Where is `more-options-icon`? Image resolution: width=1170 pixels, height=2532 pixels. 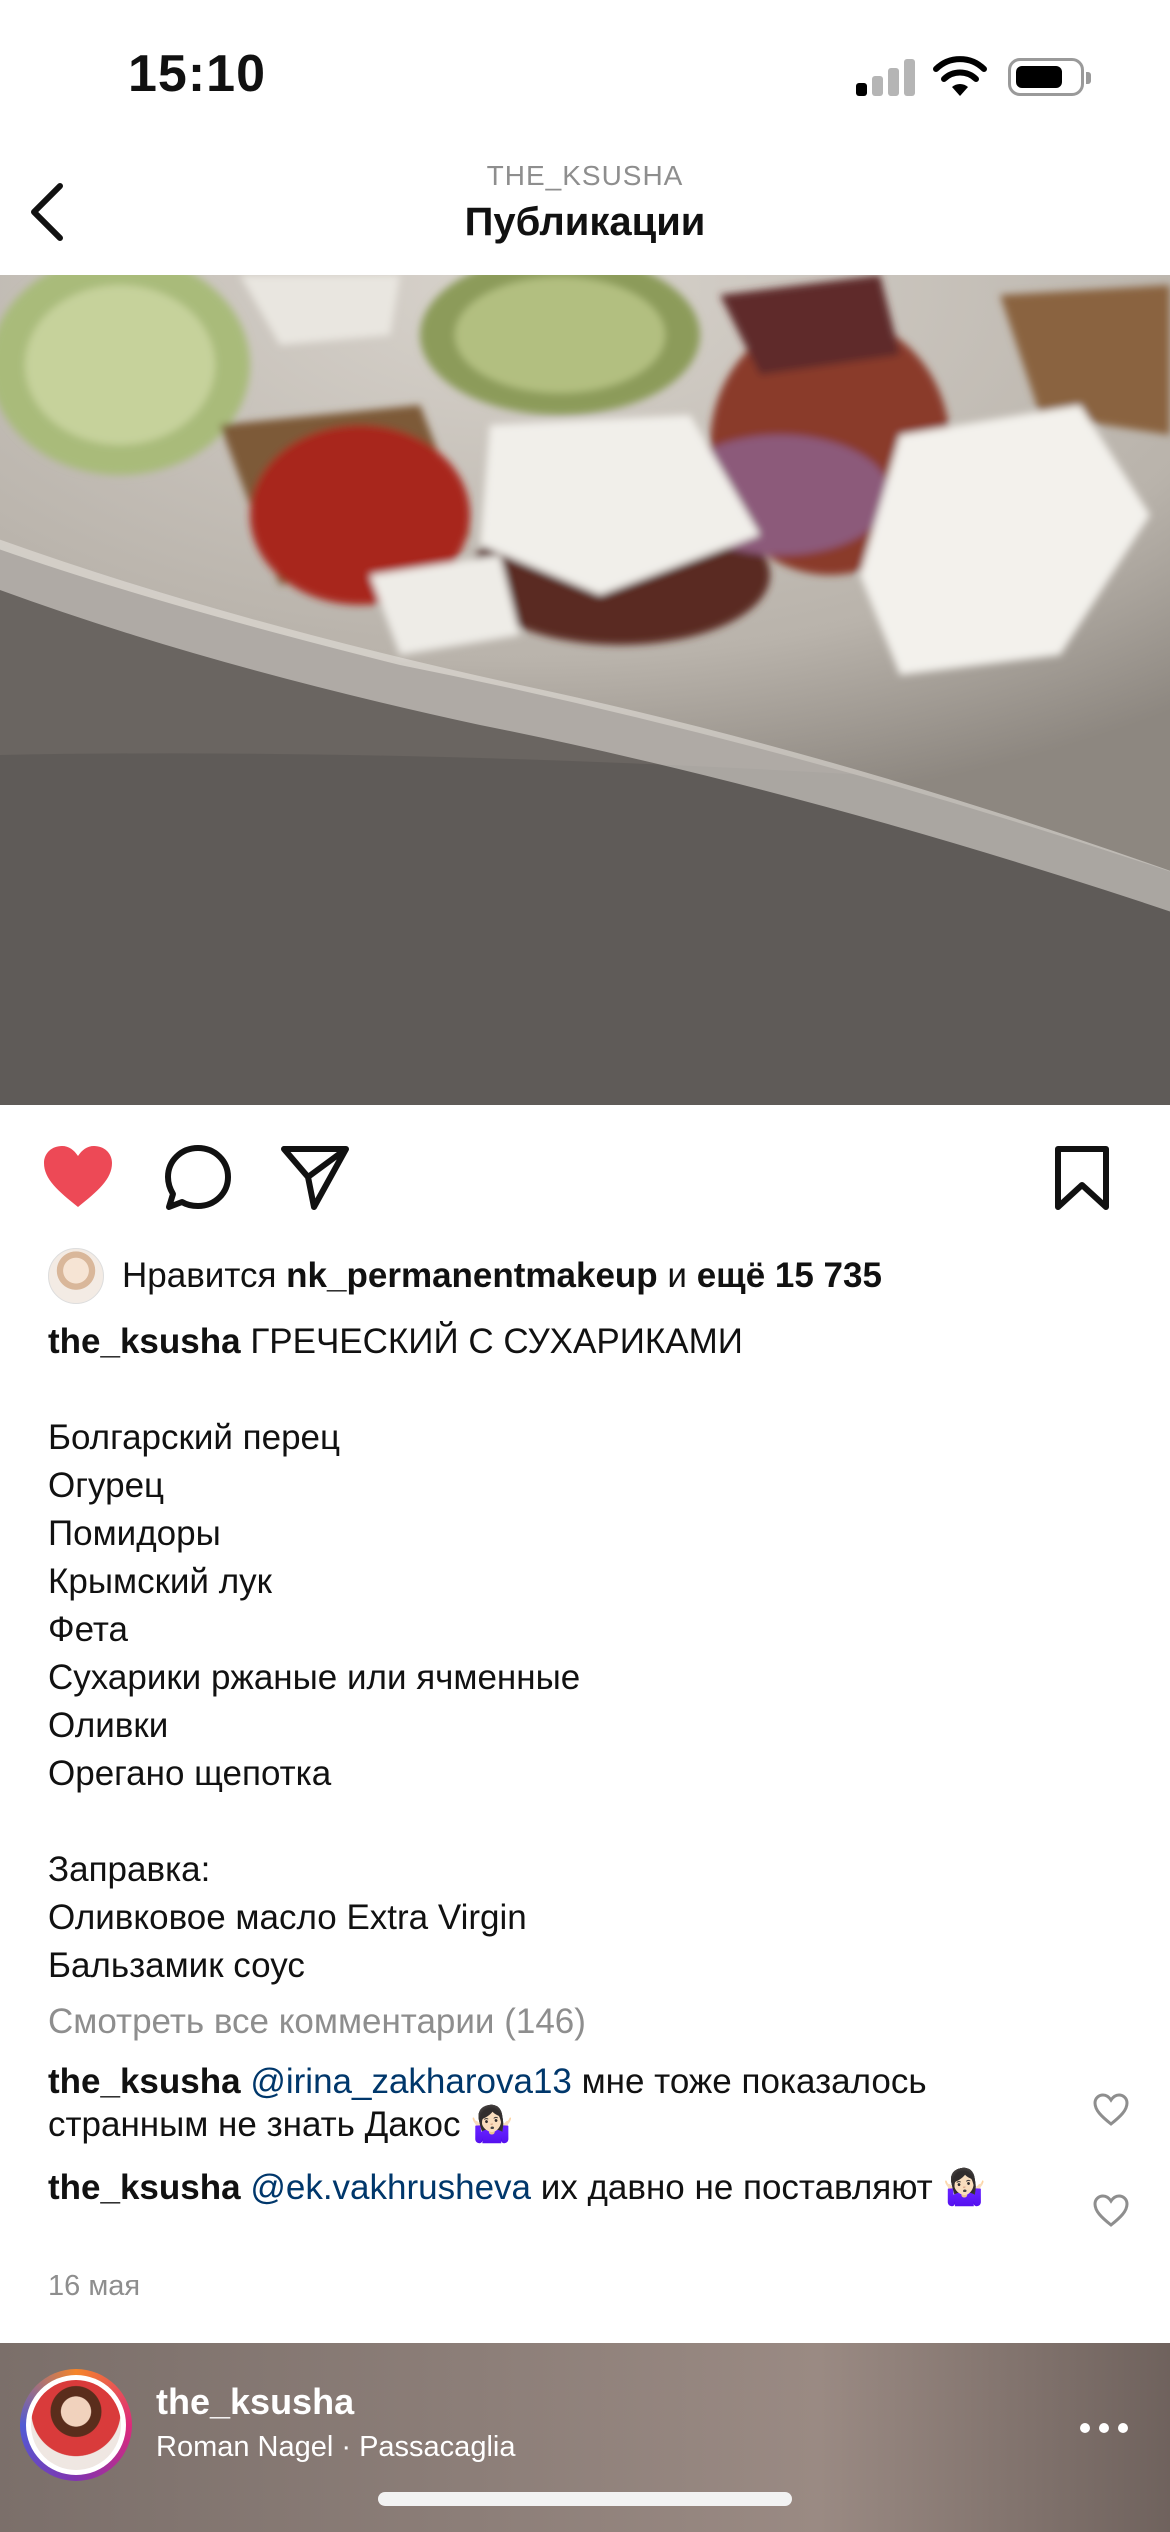
more-options-icon is located at coordinates (1104, 2428).